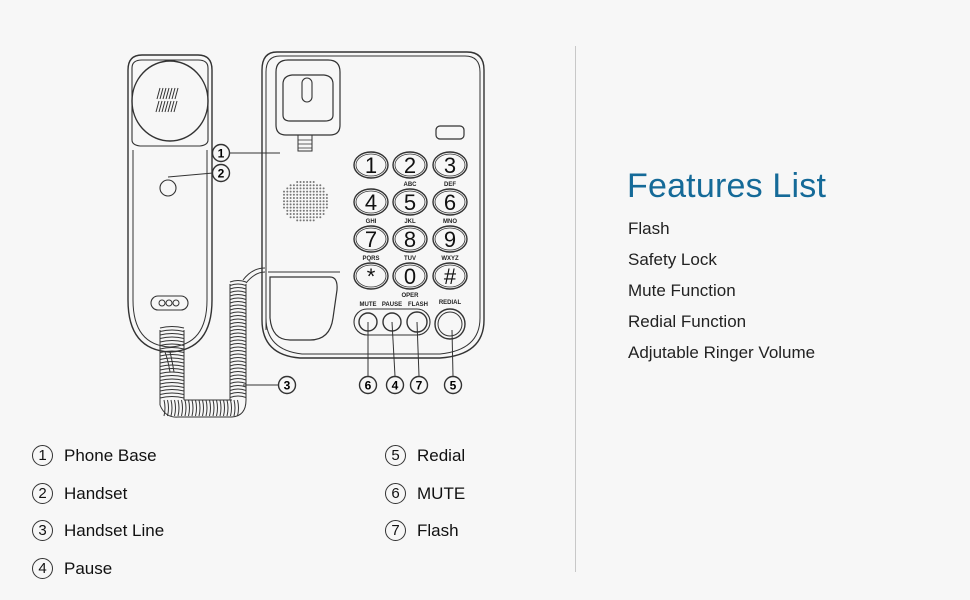 The height and width of the screenshot is (600, 970). I want to click on mute-label: MUTE, so click(368, 305).